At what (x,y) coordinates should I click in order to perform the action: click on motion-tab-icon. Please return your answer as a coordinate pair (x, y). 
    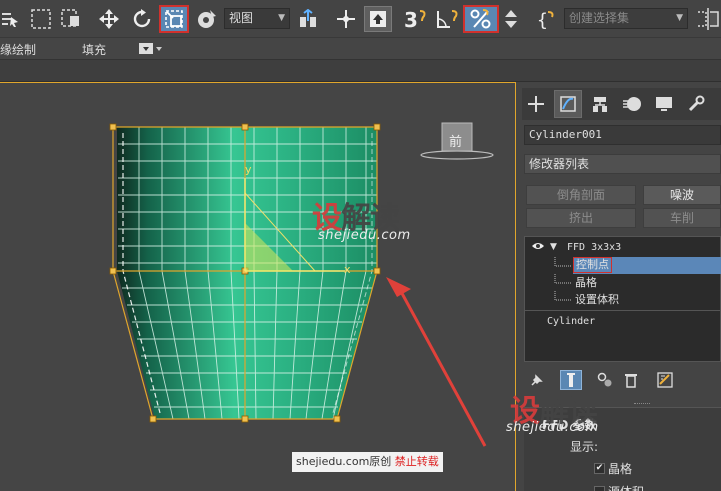
    Looking at the image, I should click on (632, 104).